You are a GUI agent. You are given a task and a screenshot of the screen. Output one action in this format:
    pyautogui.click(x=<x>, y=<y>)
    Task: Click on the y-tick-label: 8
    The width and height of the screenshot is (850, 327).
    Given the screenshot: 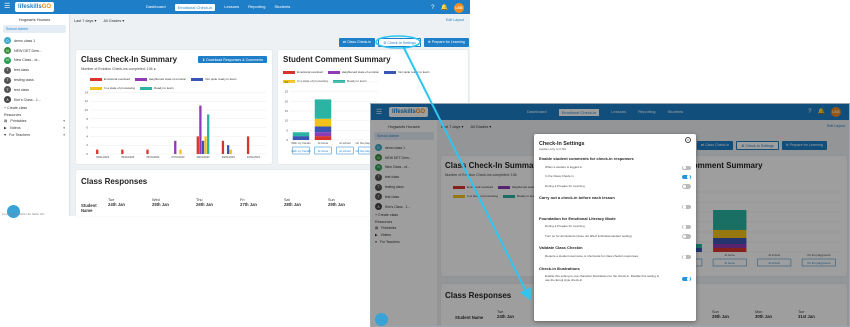 What is the action you would take?
    pyautogui.click(x=87, y=119)
    